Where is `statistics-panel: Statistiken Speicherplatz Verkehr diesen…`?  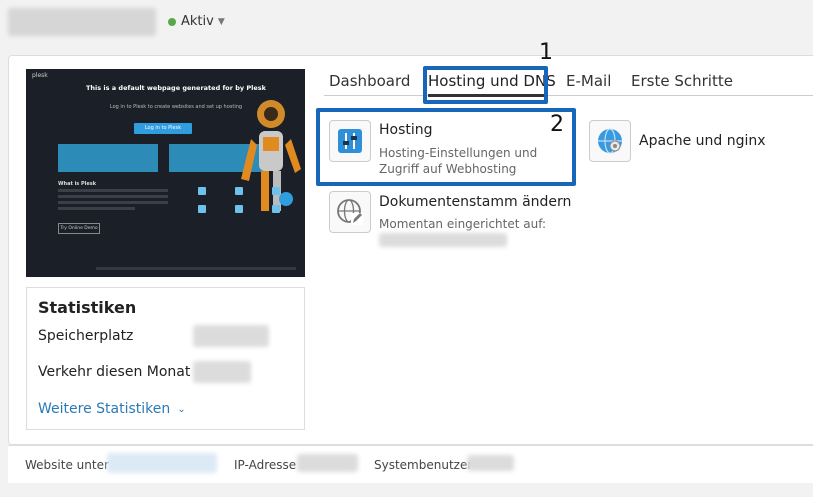 statistics-panel: Statistiken Speicherplatz Verkehr diesen… is located at coordinates (165, 358).